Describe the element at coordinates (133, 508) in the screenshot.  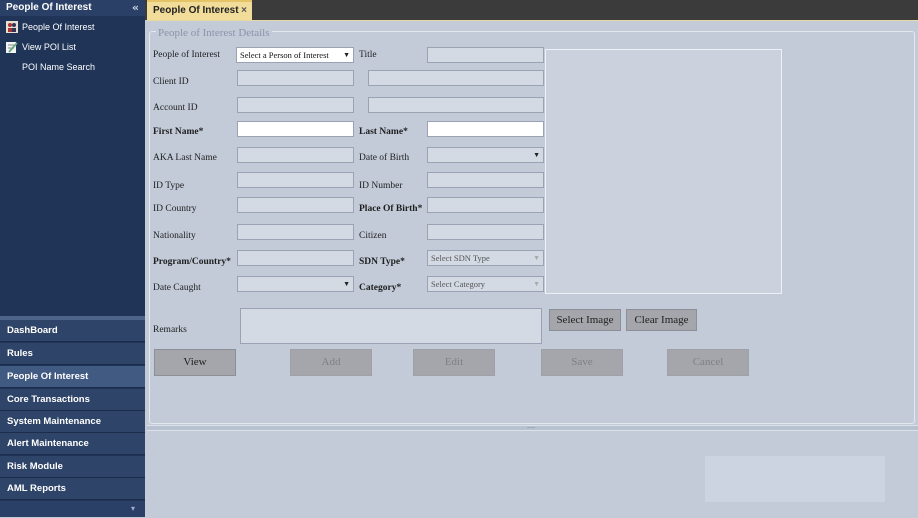
I see `chevron-down-icon: ▾` at that location.